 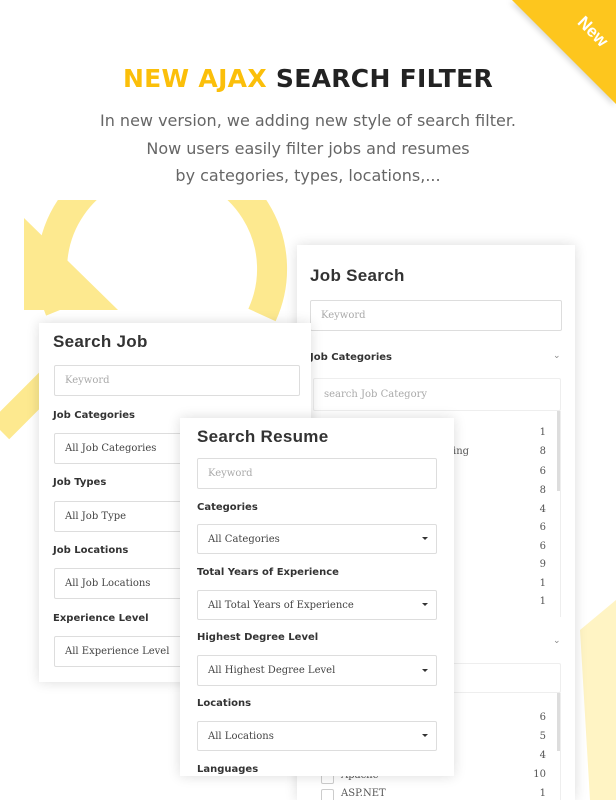 I want to click on field-label: Highest Degree Level, so click(x=258, y=637).